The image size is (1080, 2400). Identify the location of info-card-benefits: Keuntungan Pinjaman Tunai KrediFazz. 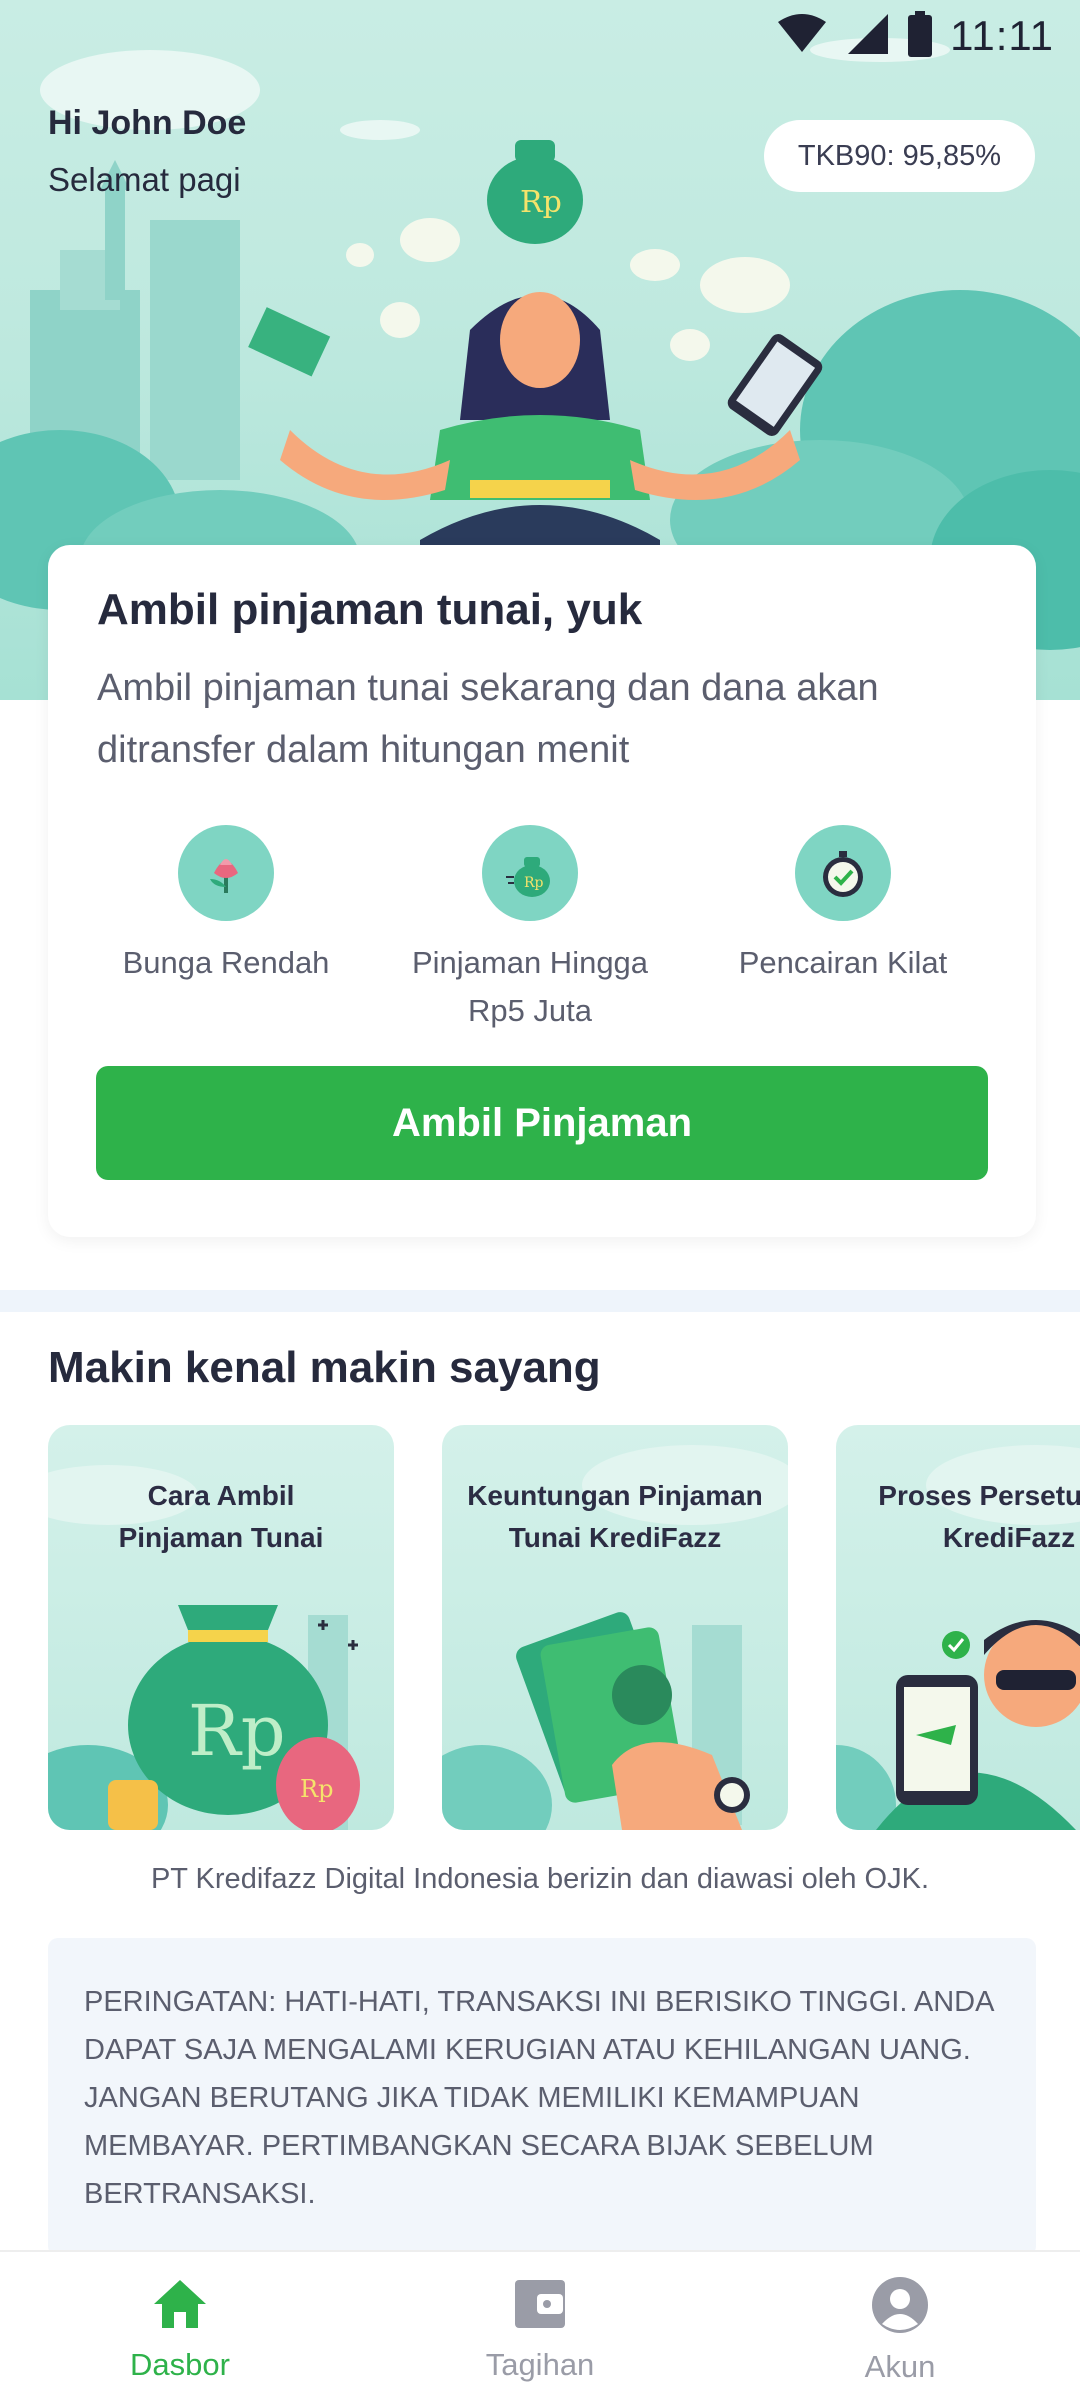
(615, 1627).